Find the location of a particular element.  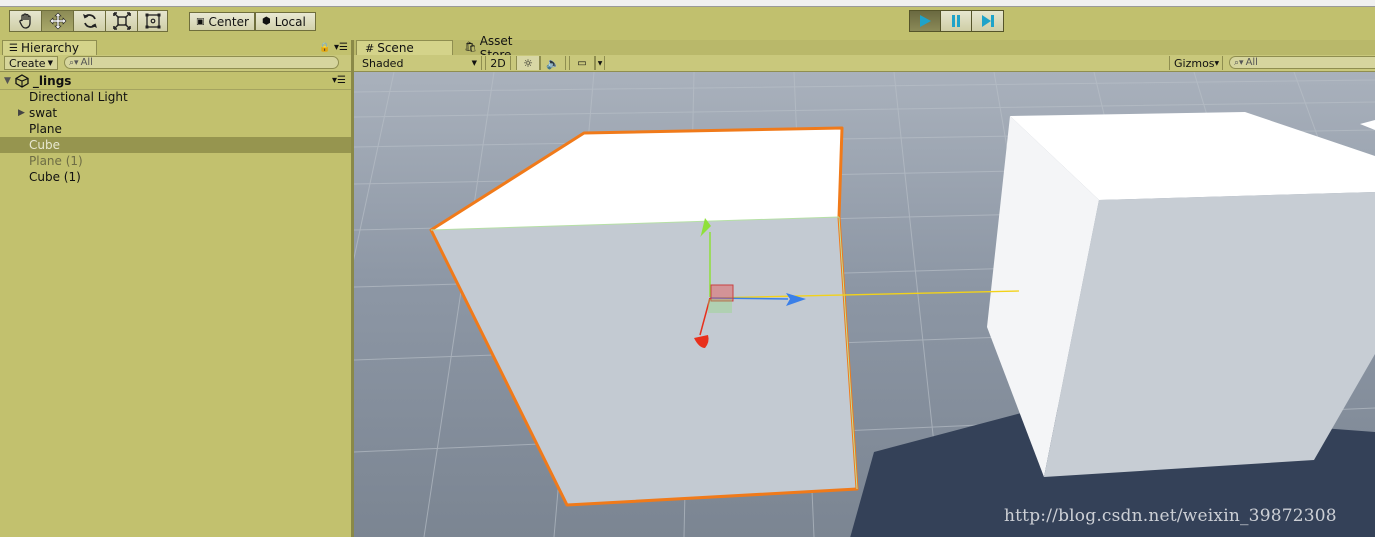

watermark: http://blog.csdn.net/weixin_39872308 is located at coordinates (1170, 516).